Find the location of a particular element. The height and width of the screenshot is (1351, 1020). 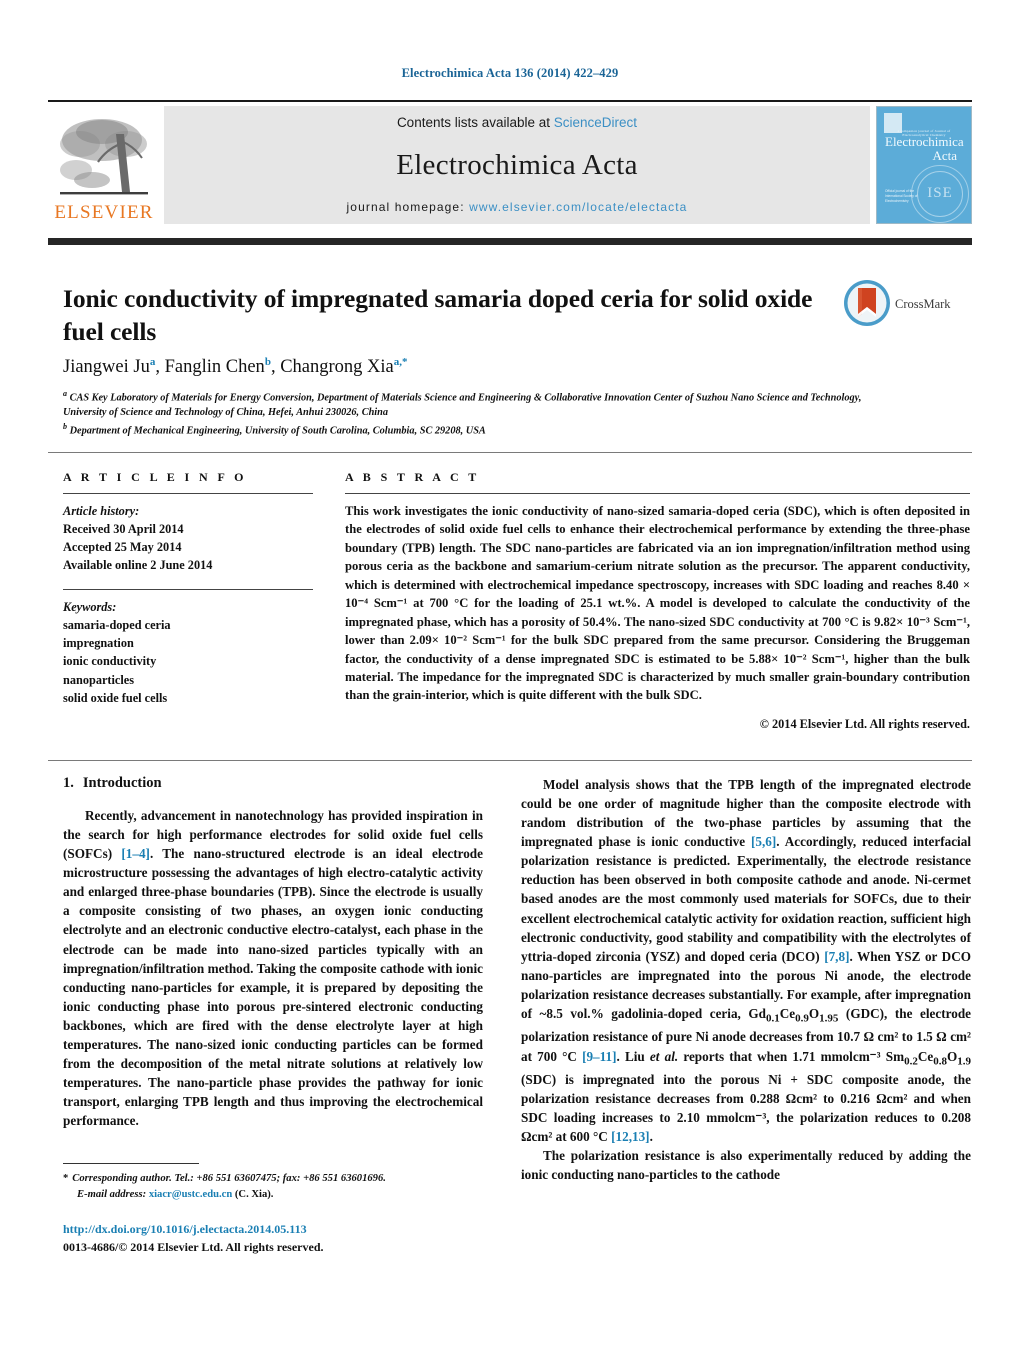

elsevier-tree-icon is located at coordinates (104, 157).